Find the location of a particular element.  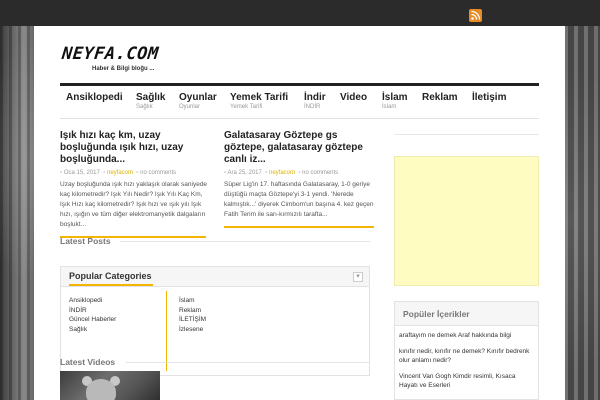

category-link: İzlesene is located at coordinates (192, 331).